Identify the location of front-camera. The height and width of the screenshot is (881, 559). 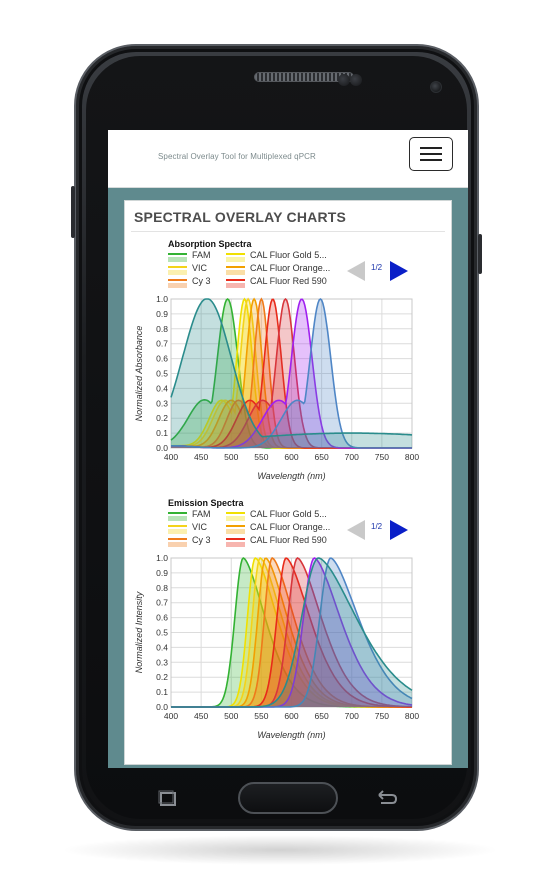
(436, 87).